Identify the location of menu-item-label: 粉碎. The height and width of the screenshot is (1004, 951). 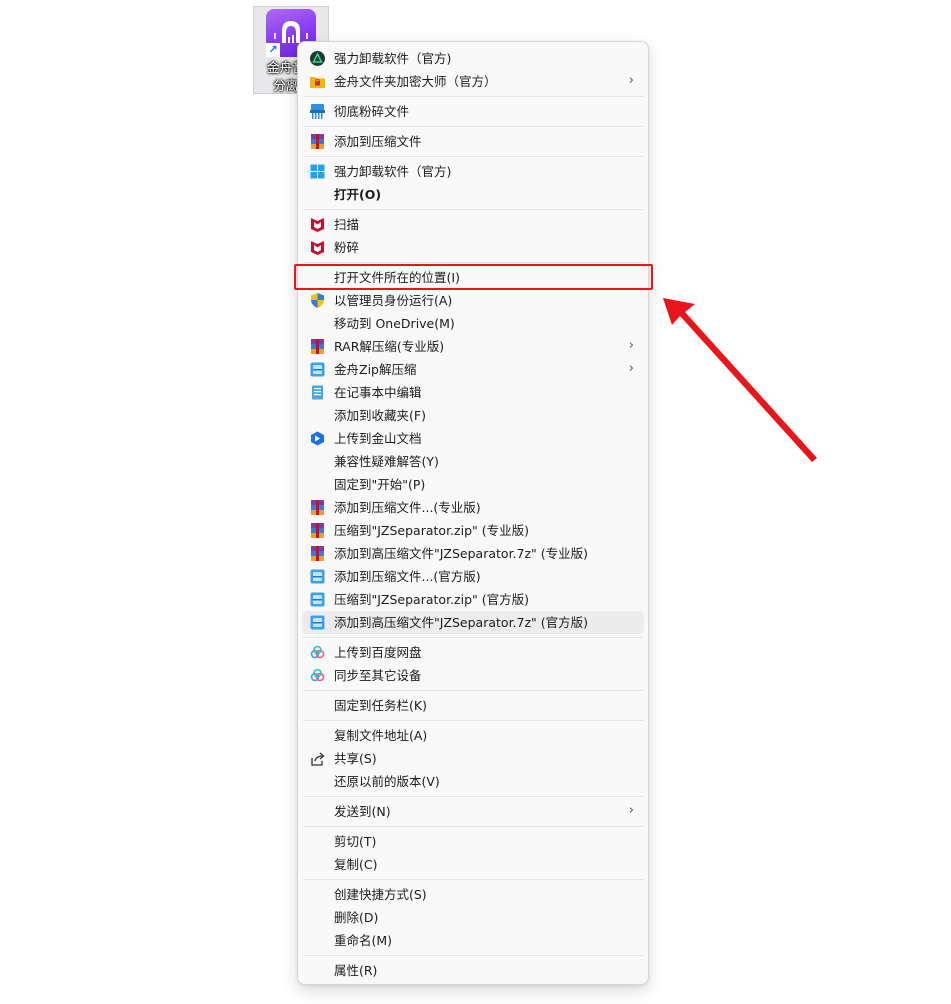
(347, 247).